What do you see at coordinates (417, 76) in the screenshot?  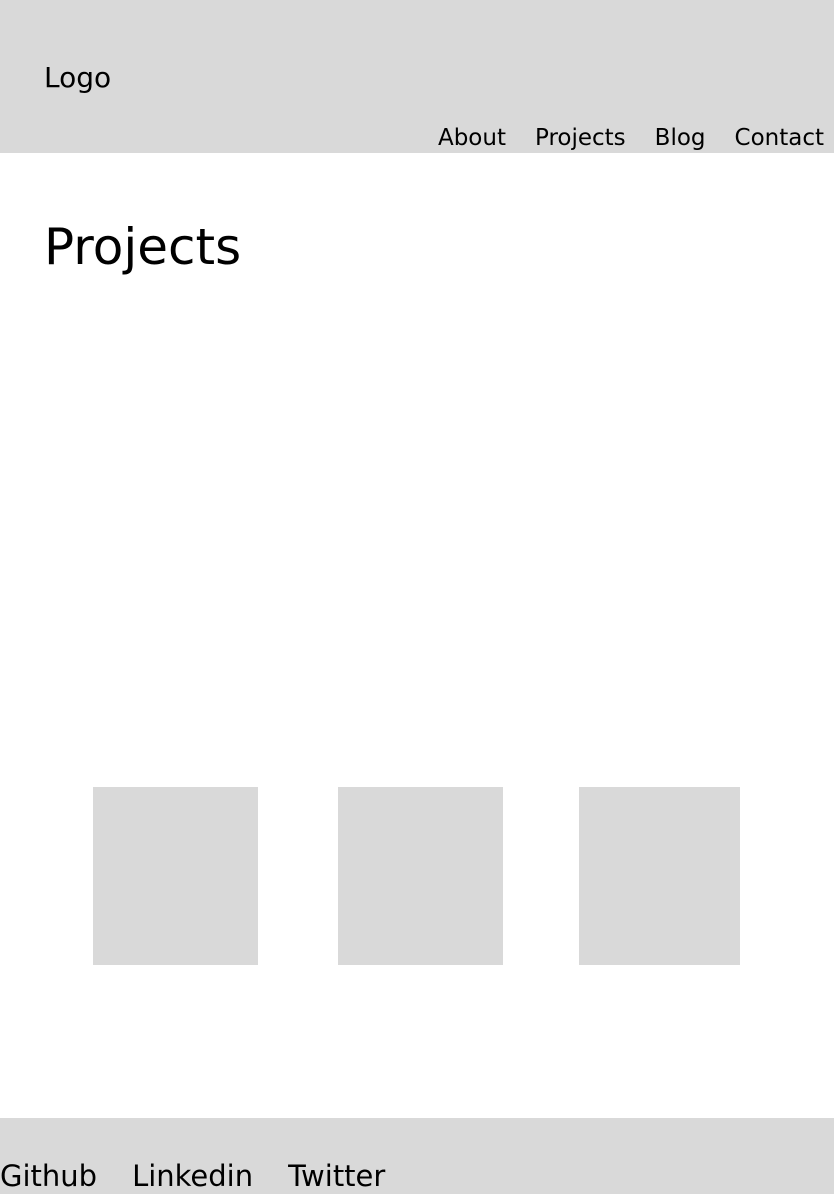 I see `site-header: Logo About Projects Blog Contact` at bounding box center [417, 76].